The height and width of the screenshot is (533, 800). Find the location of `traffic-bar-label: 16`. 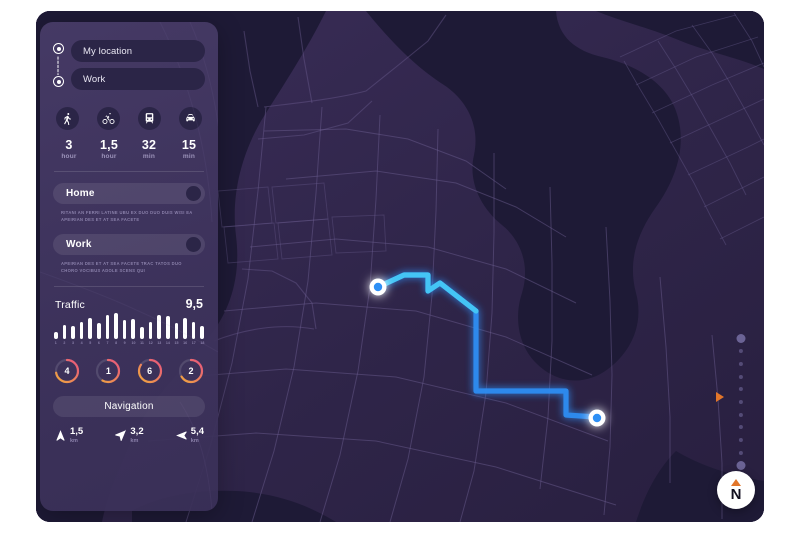

traffic-bar-label: 16 is located at coordinates (185, 342).